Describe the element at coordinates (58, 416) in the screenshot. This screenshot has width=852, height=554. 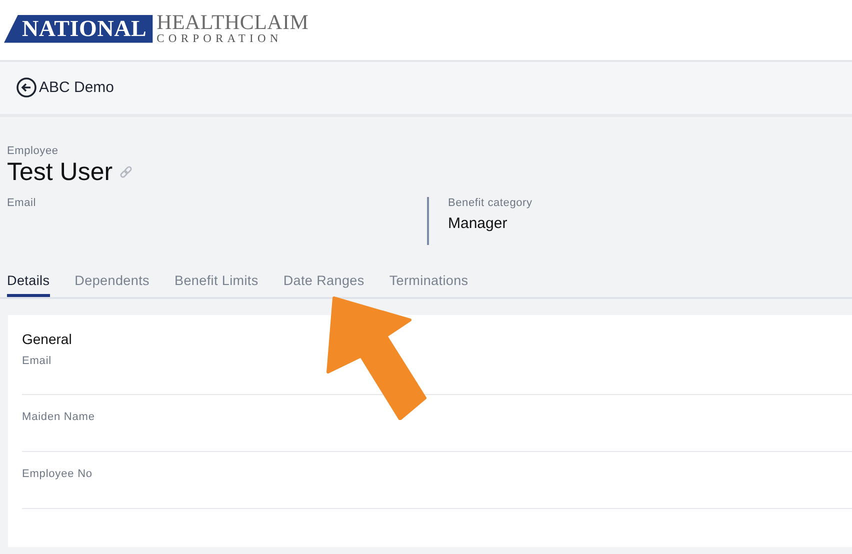
I see `field-label: Maiden Name` at that location.